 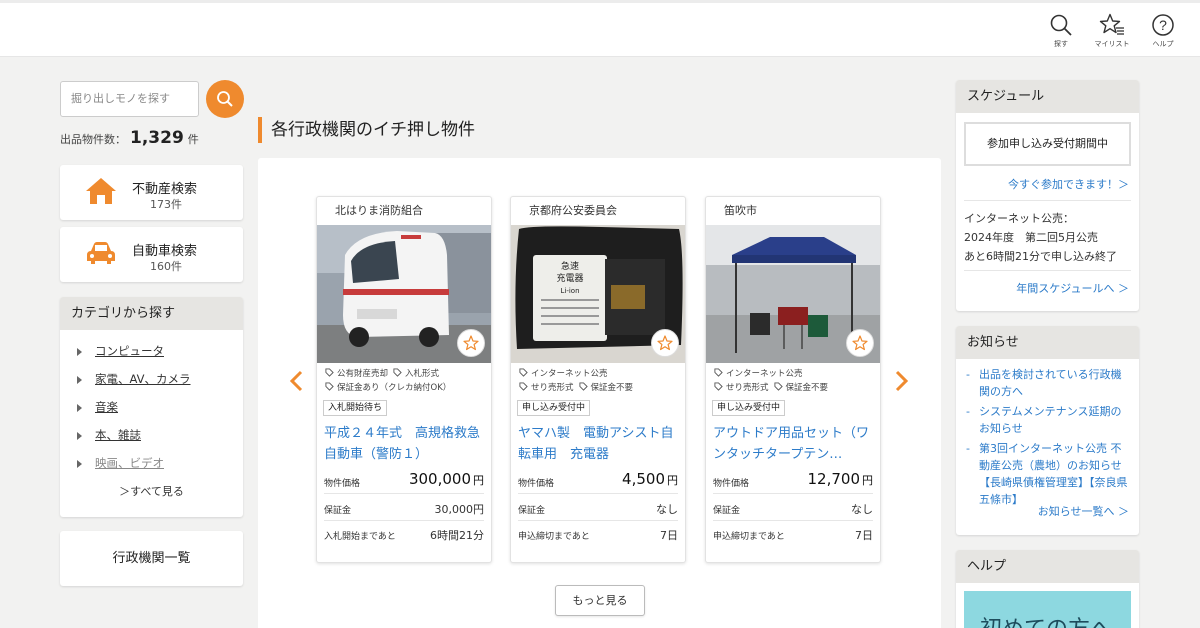 I want to click on search-nav-button: 探す, so click(x=1061, y=33).